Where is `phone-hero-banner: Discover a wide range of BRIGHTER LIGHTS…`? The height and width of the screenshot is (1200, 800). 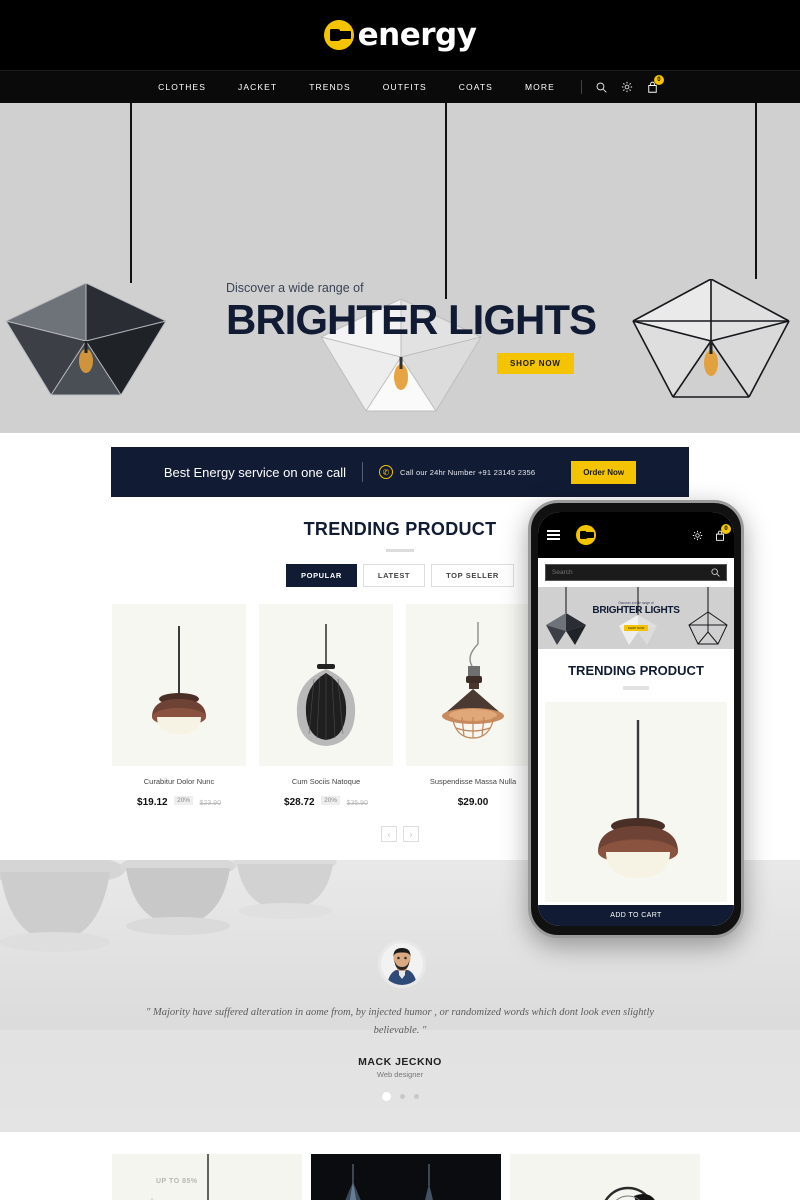
phone-hero-banner: Discover a wide range of BRIGHTER LIGHTS… is located at coordinates (636, 618).